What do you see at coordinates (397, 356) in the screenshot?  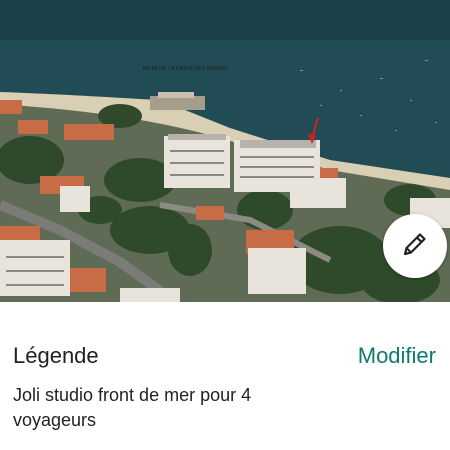 I see `modify-caption-link: Modifier` at bounding box center [397, 356].